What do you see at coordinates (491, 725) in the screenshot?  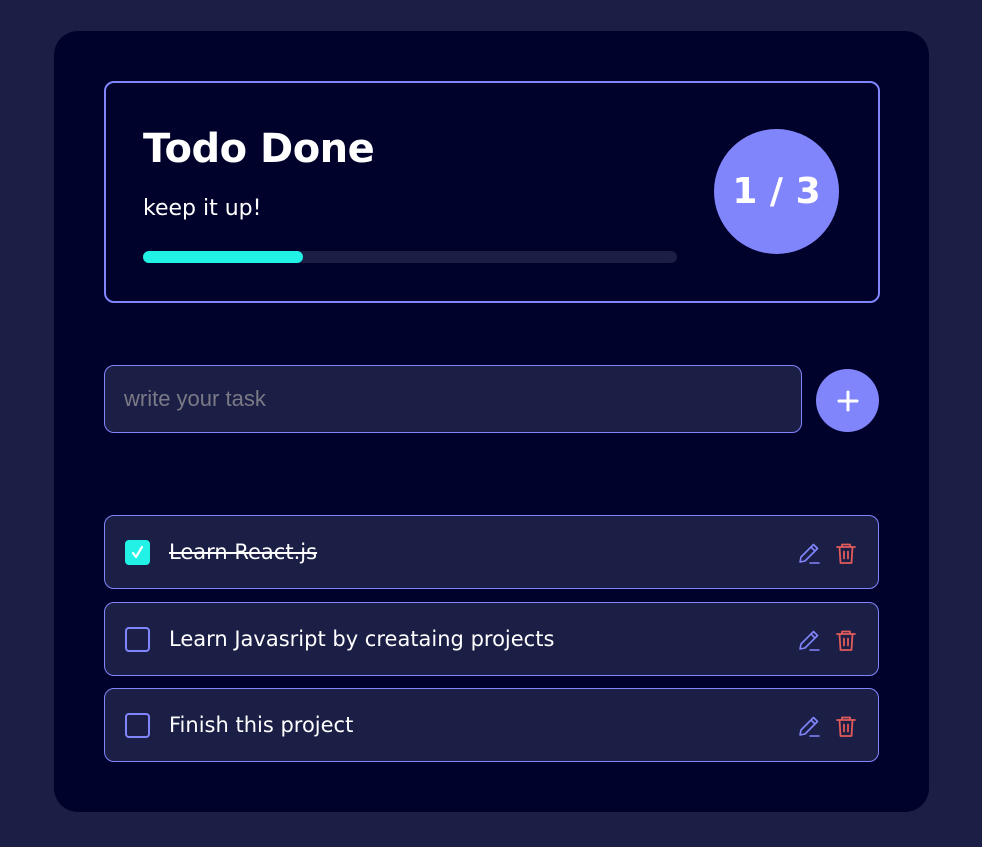 I see `todo-item: Finish this project` at bounding box center [491, 725].